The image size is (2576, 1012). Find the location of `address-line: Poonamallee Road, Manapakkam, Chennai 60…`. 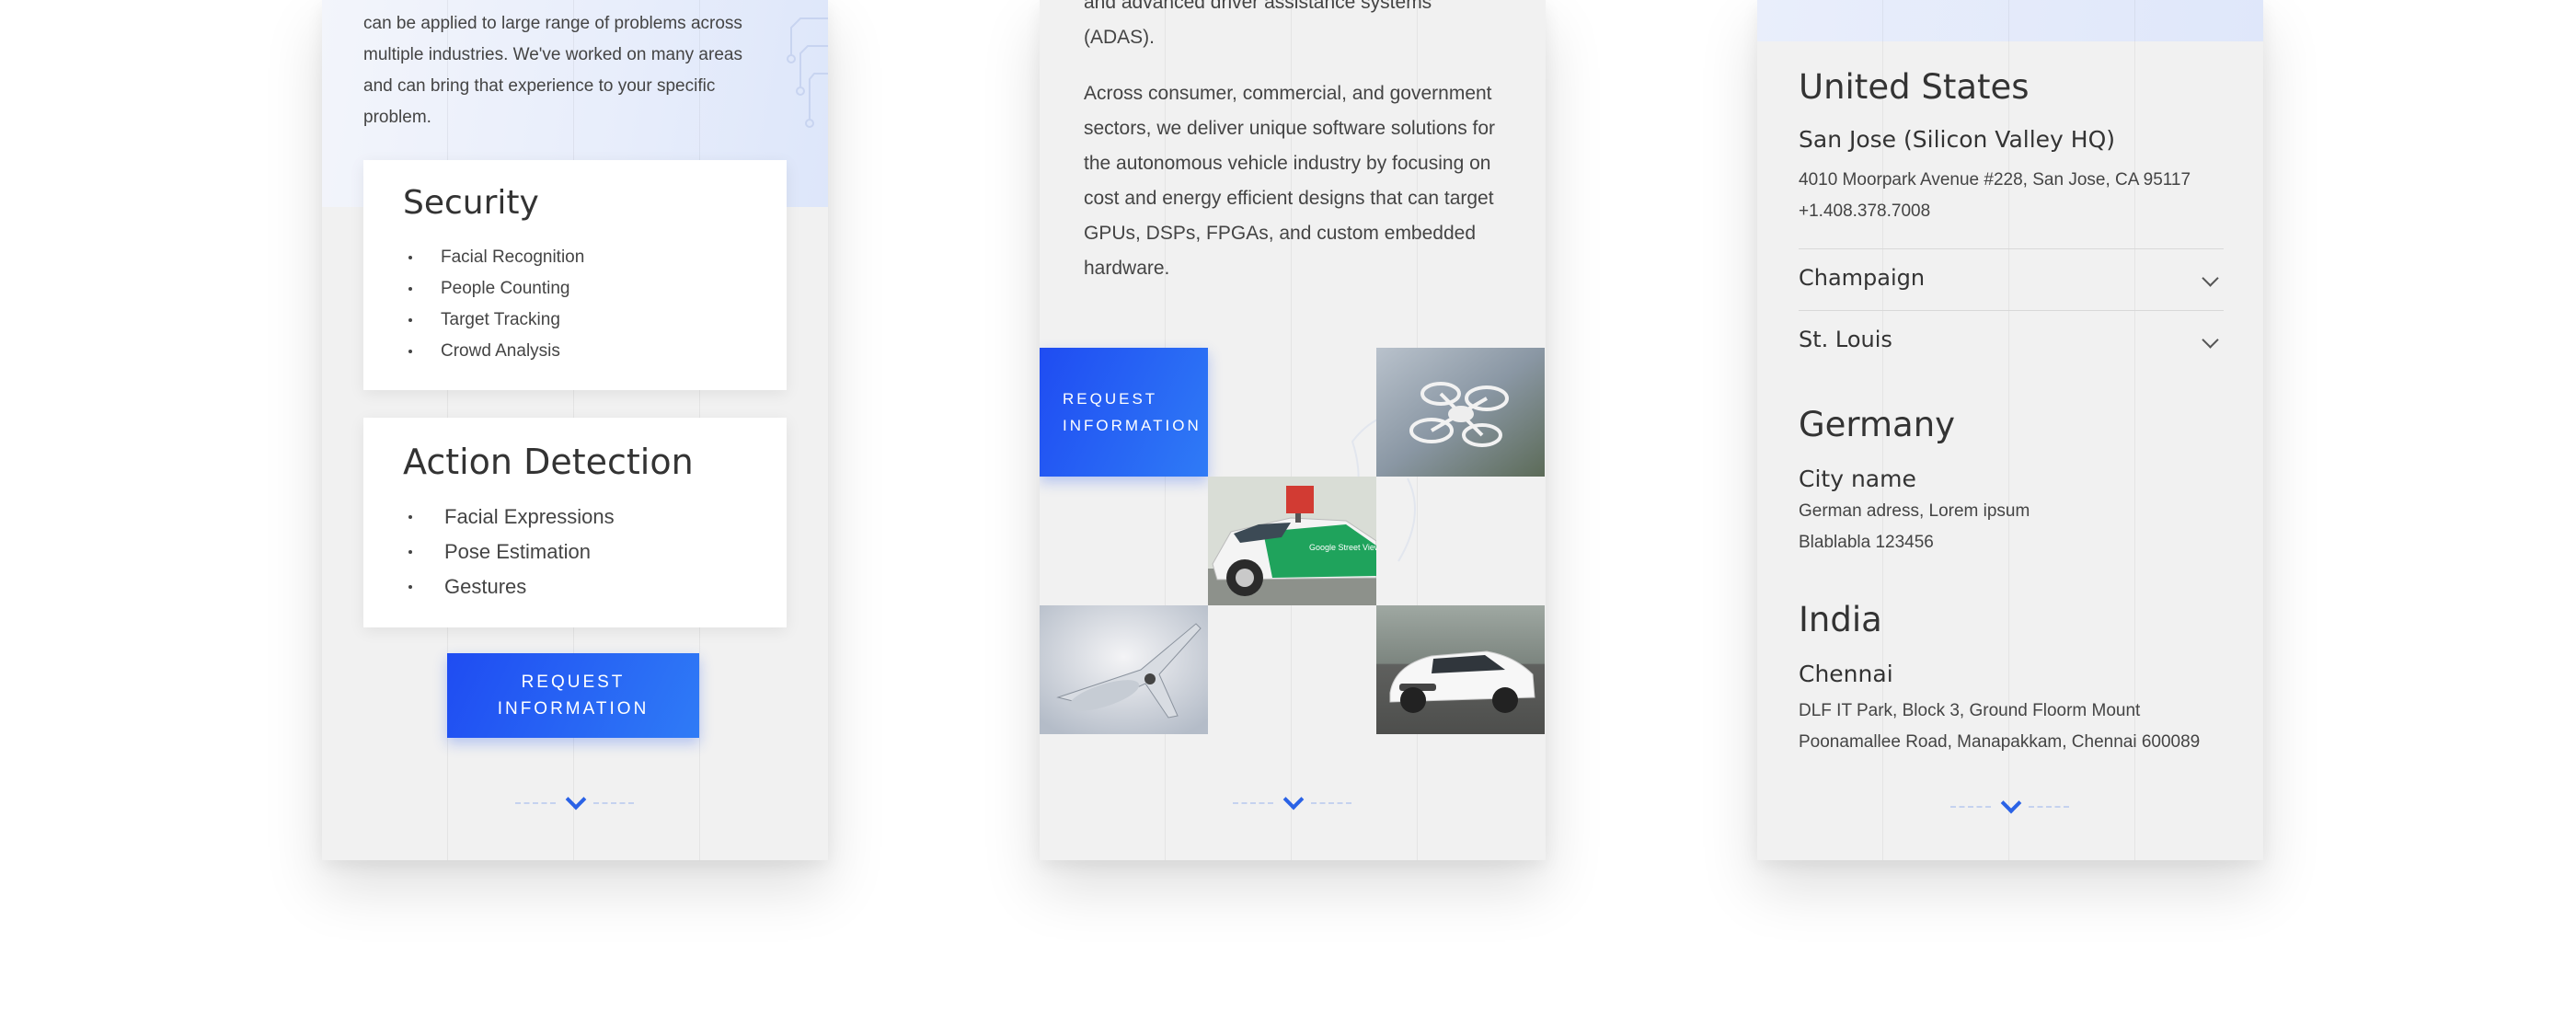

address-line: Poonamallee Road, Manapakkam, Chennai 60… is located at coordinates (2000, 742).